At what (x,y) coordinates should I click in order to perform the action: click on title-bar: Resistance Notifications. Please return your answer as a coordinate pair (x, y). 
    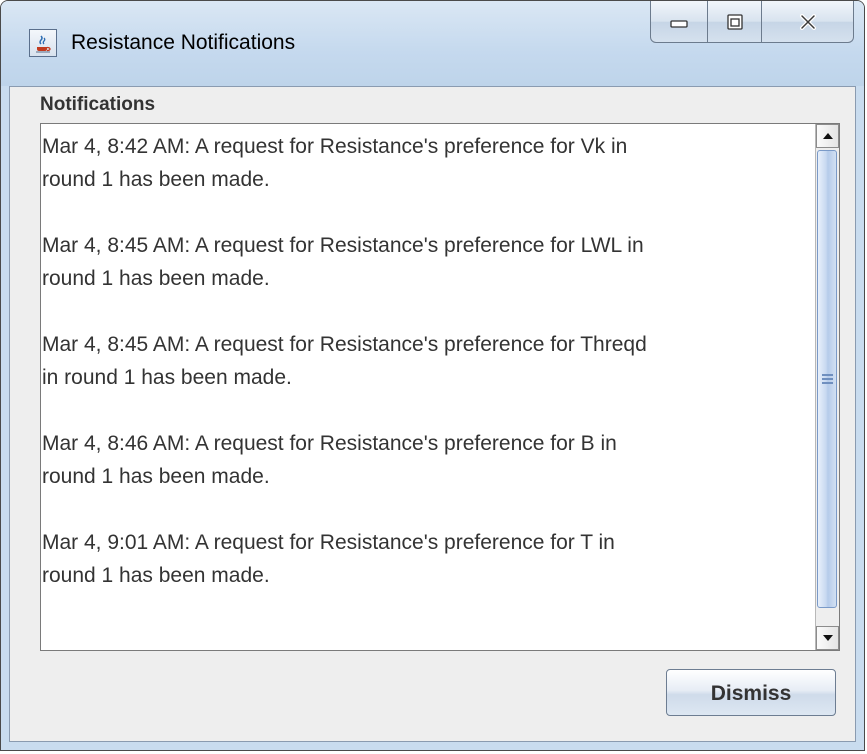
    Looking at the image, I should click on (432, 43).